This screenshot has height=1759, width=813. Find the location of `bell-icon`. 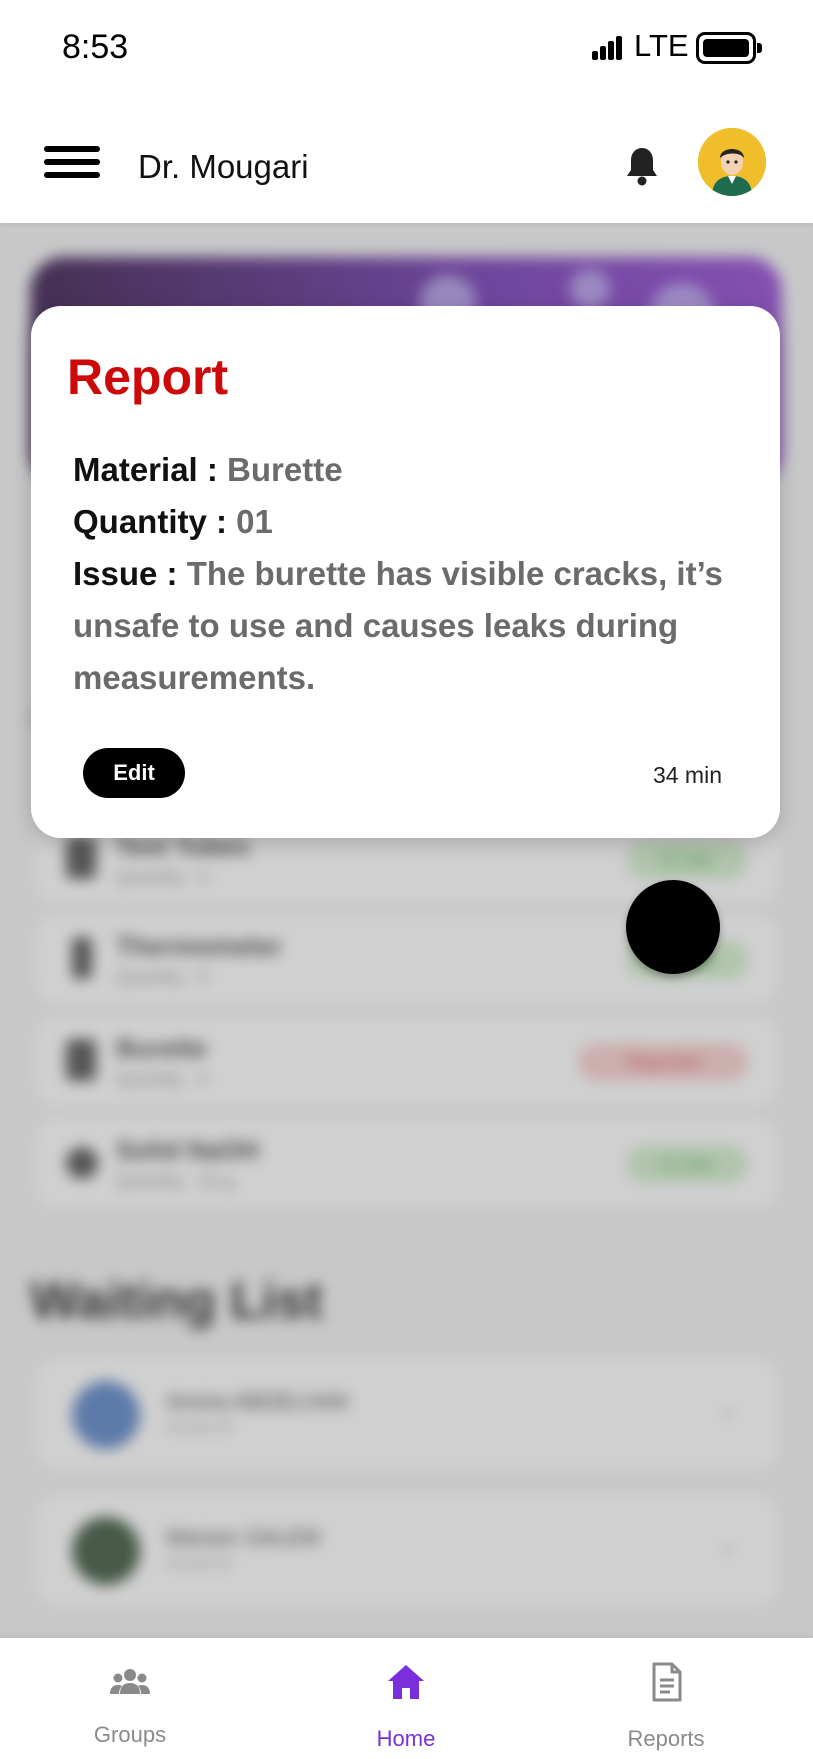

bell-icon is located at coordinates (642, 166).